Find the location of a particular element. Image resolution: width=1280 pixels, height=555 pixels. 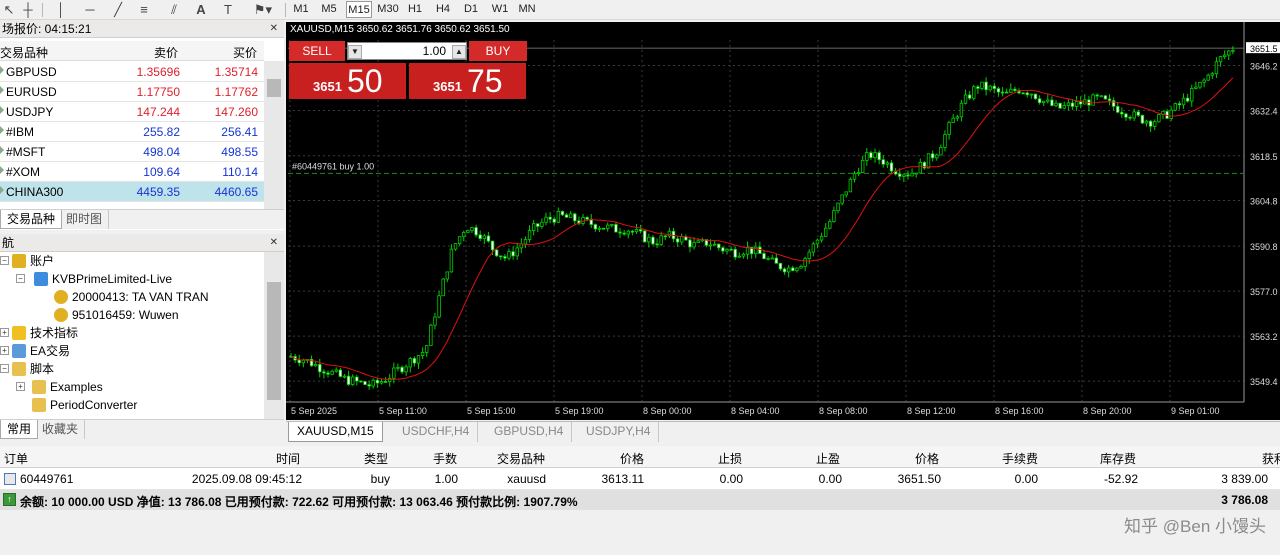

nav-account-1: 20000413: TA VAN TRAN is located at coordinates (131, 297).